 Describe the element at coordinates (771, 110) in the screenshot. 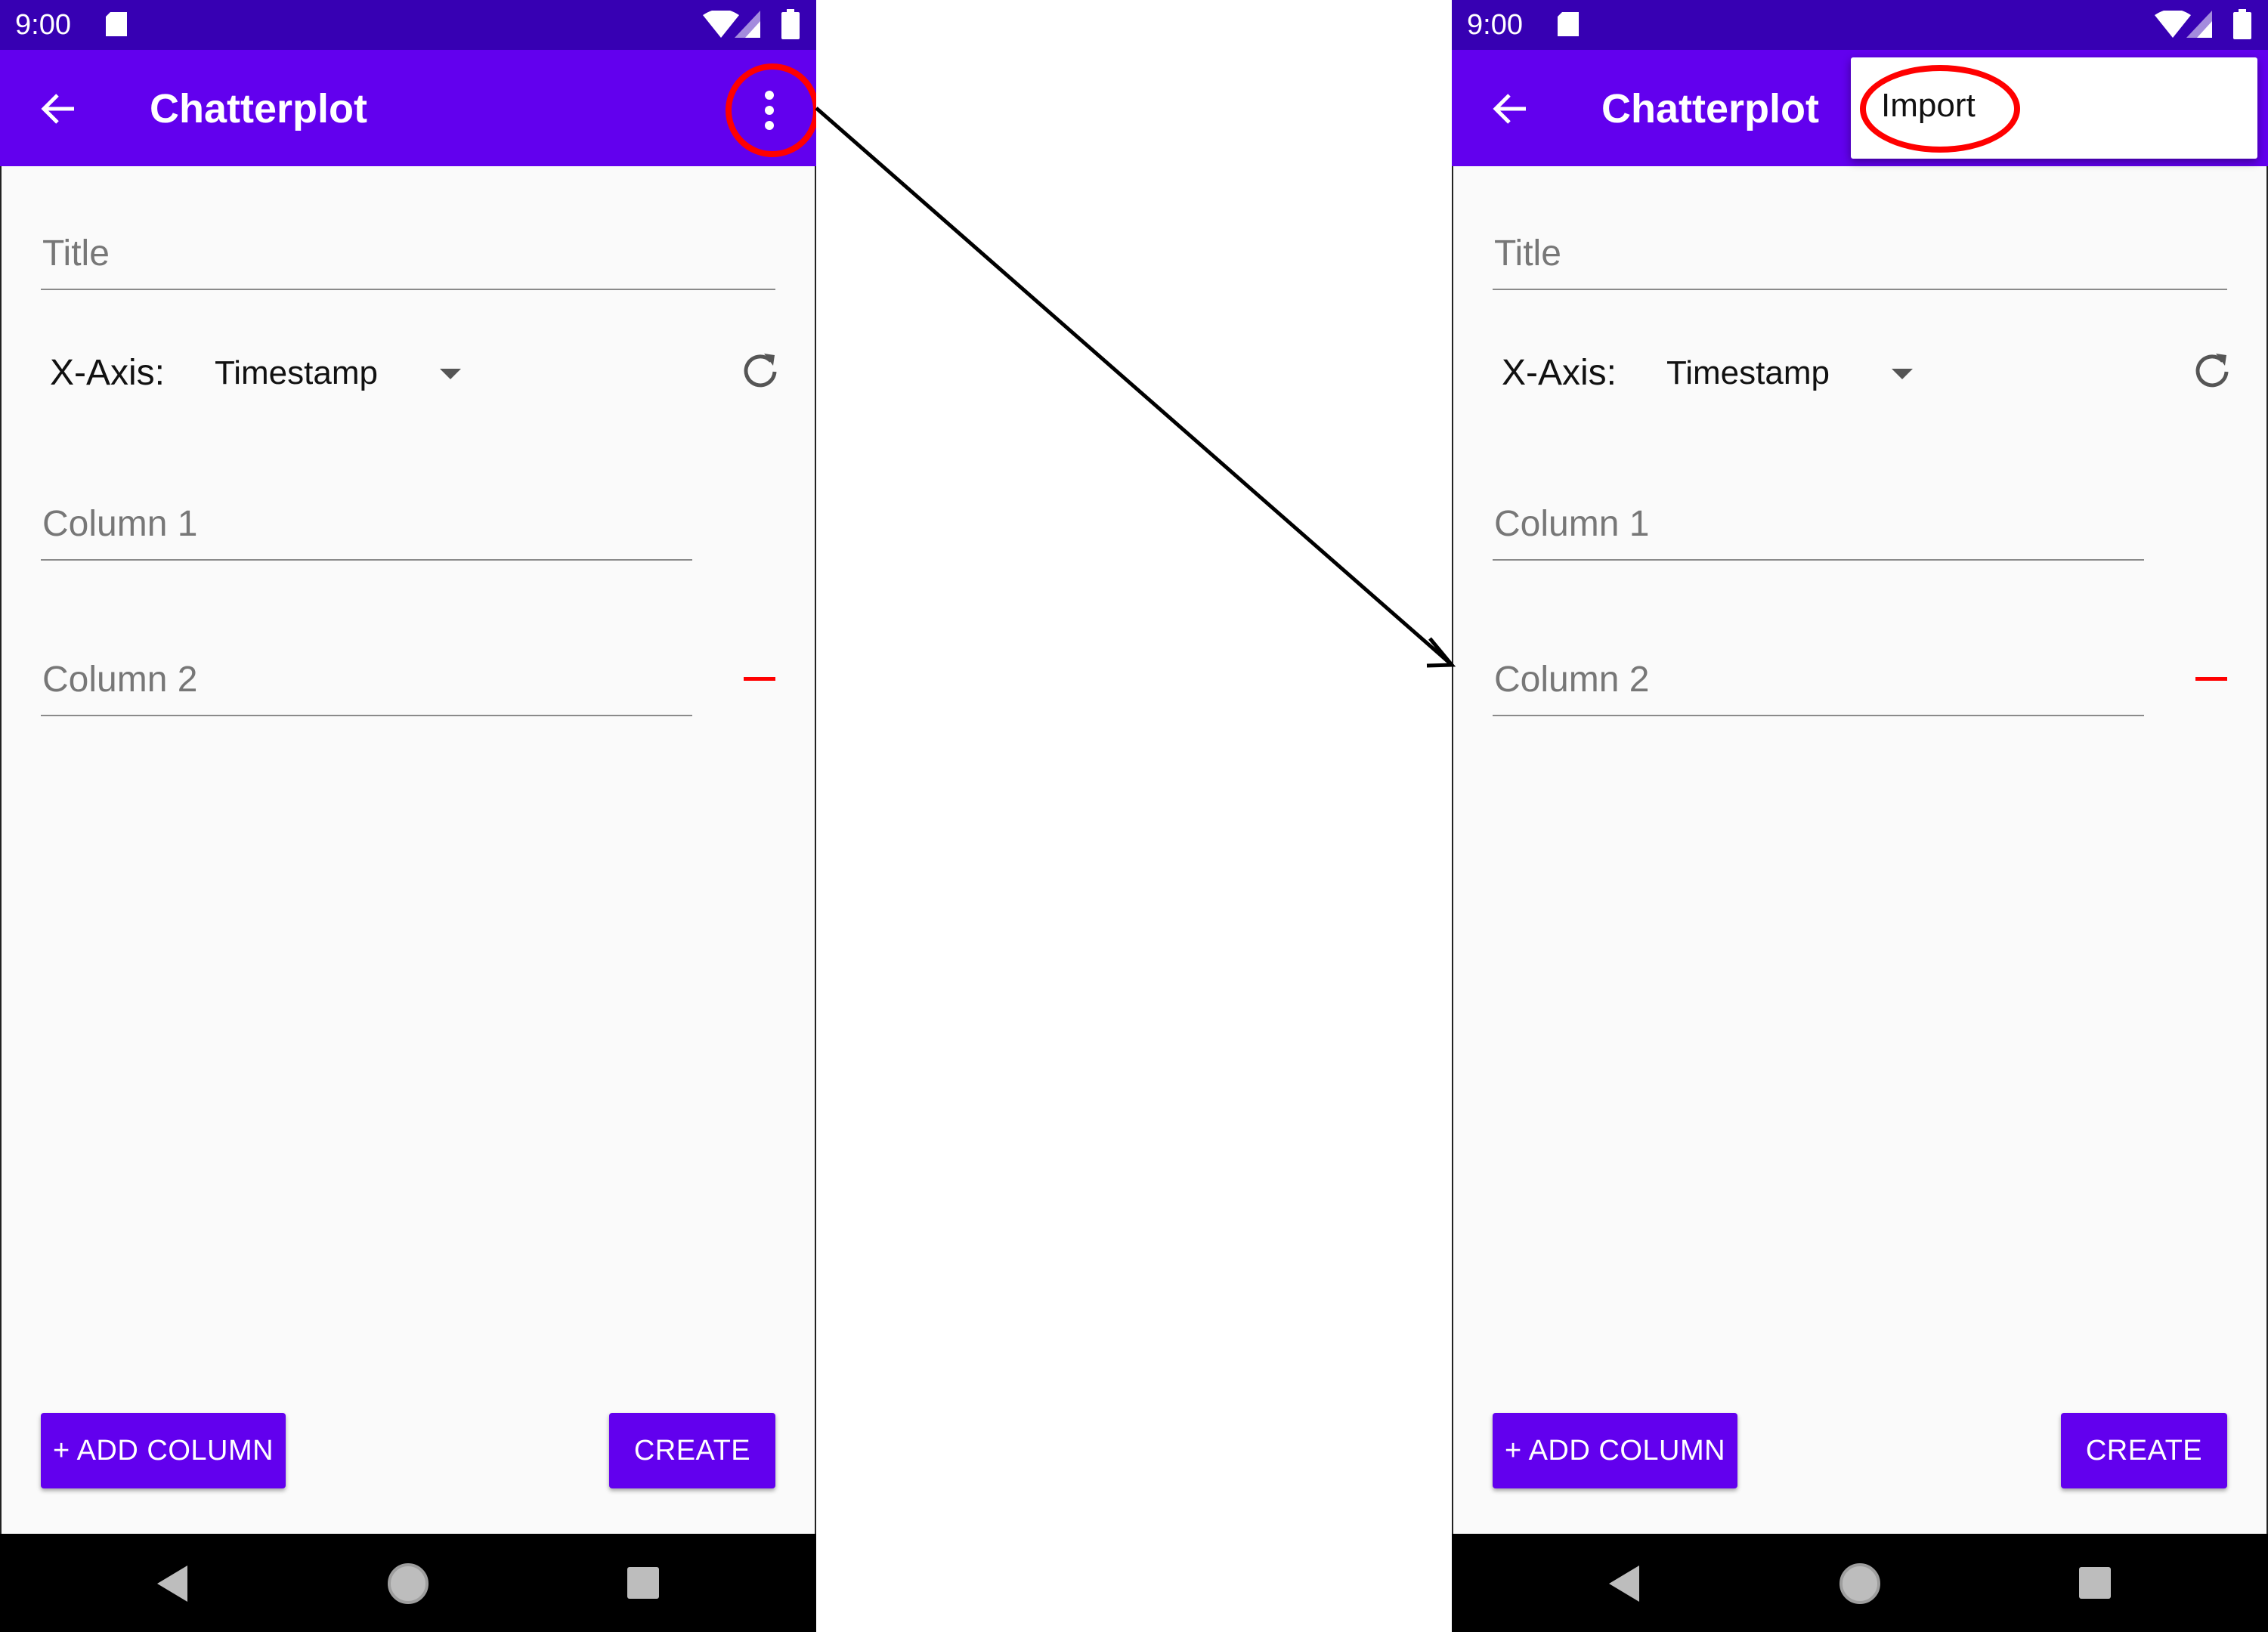

I see `highlight-circle-more-options` at that location.